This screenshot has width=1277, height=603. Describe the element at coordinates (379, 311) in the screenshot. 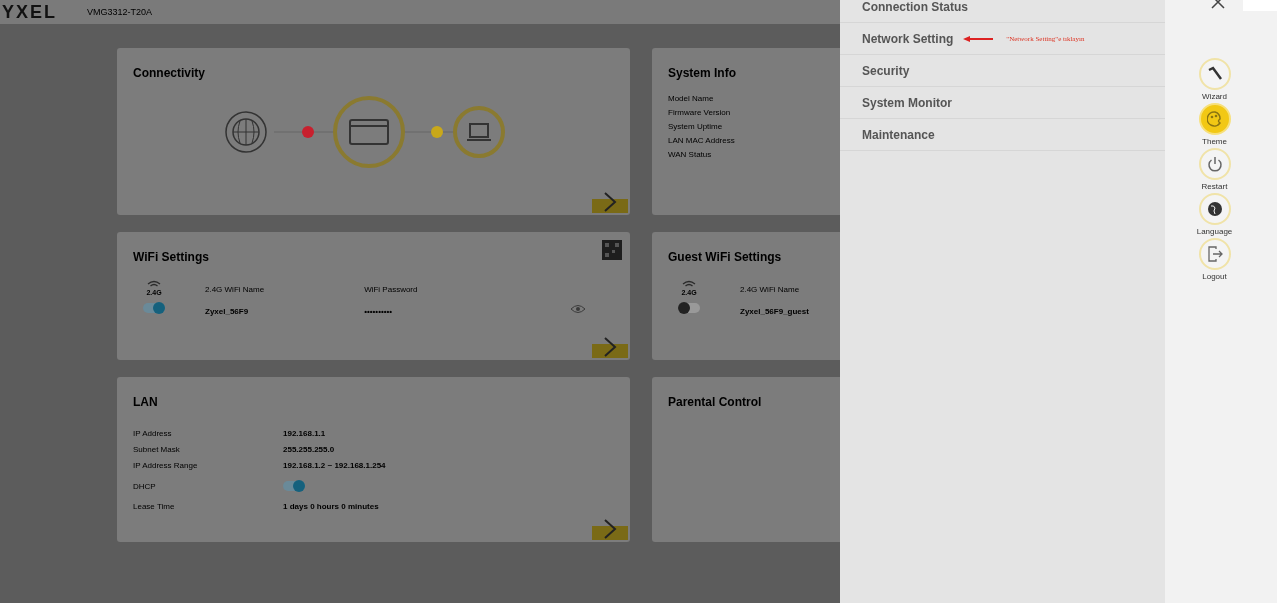

I see `wifi-password: ••••••••••` at that location.